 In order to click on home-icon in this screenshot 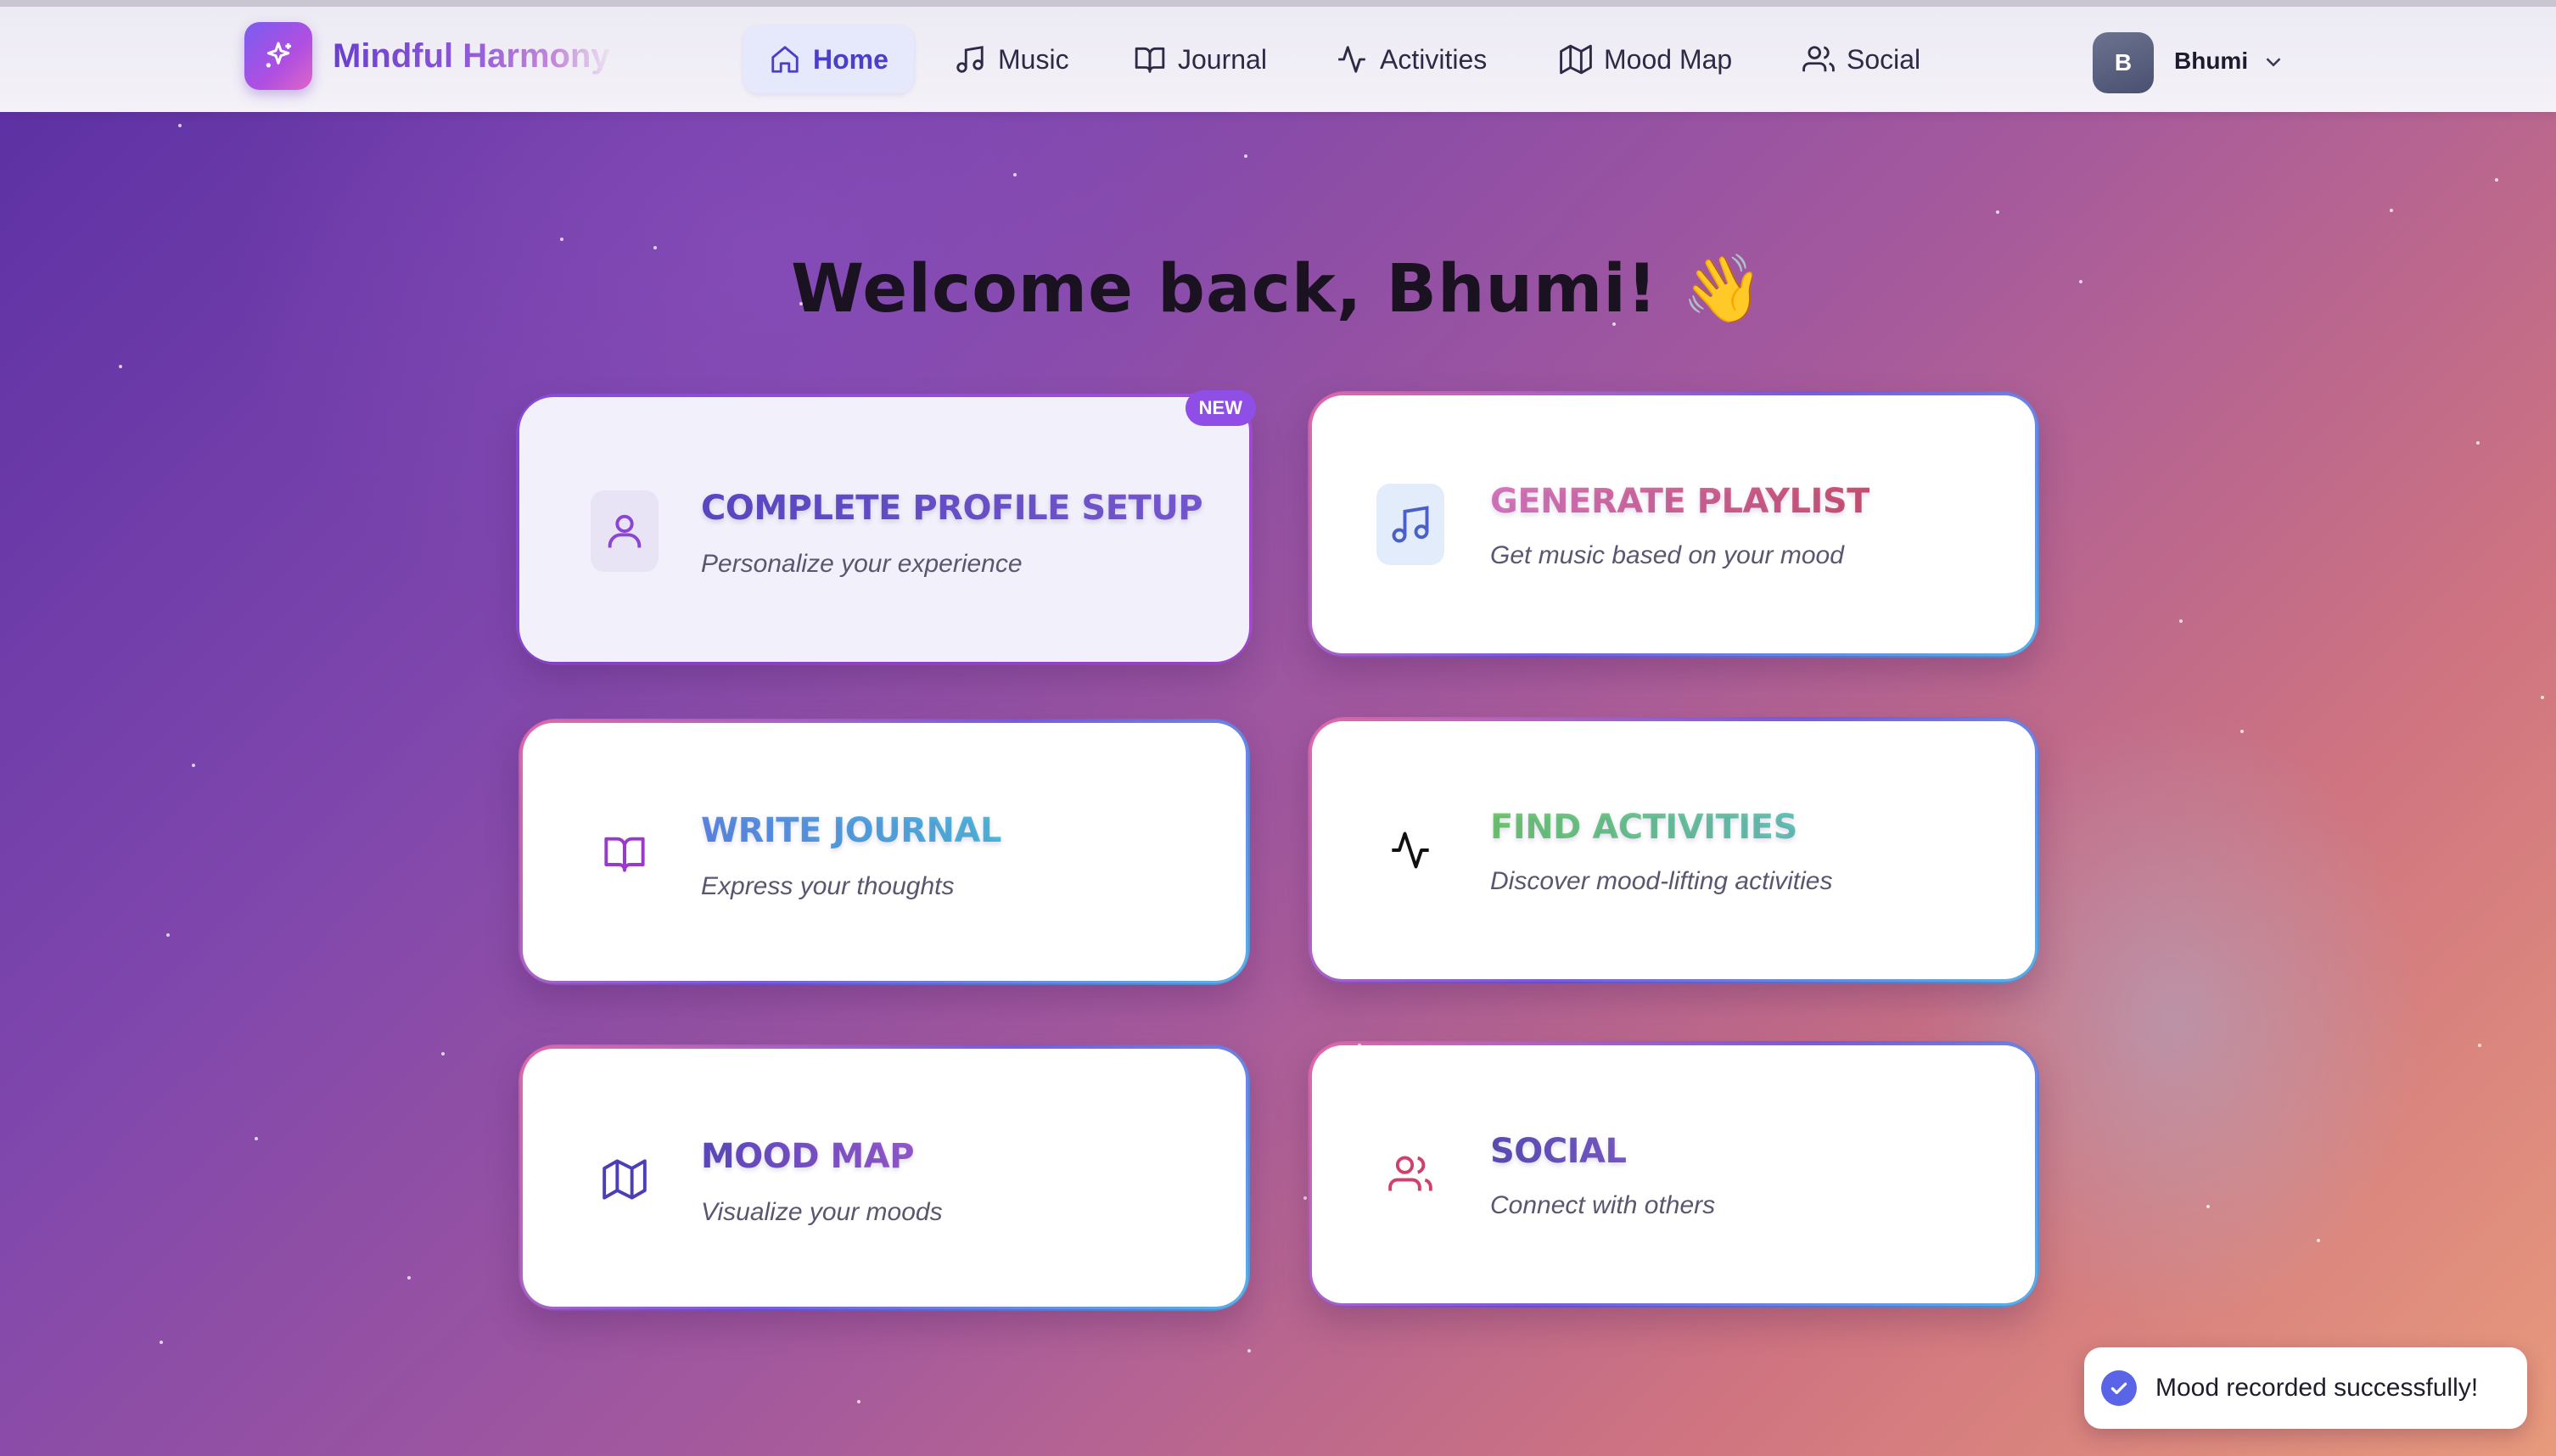, I will do `click(785, 59)`.